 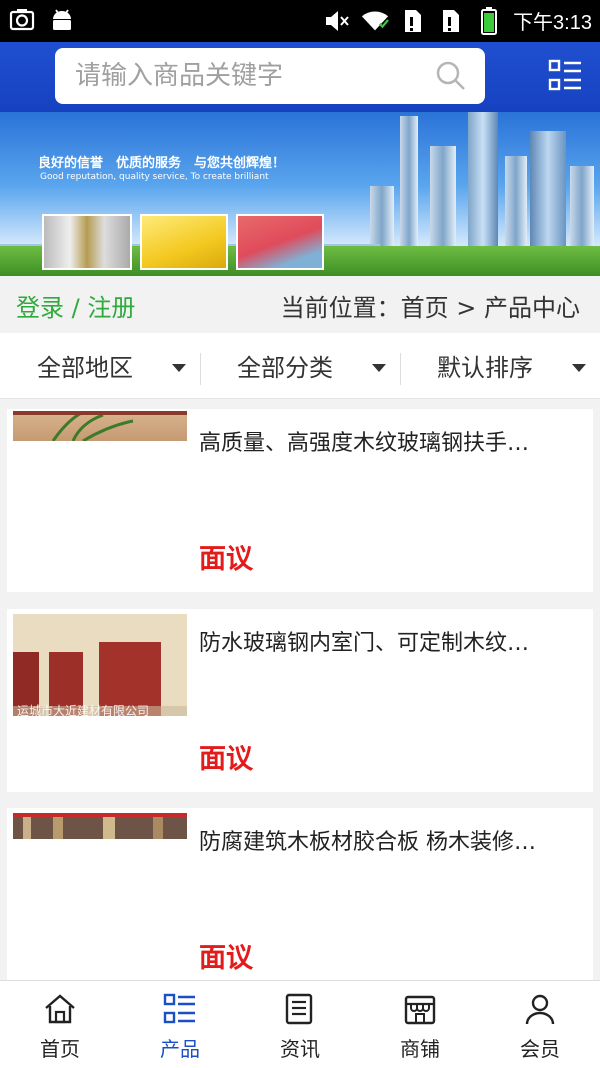 I want to click on filter-bar: 全部地区 全部分类 默认排序, so click(x=300, y=366).